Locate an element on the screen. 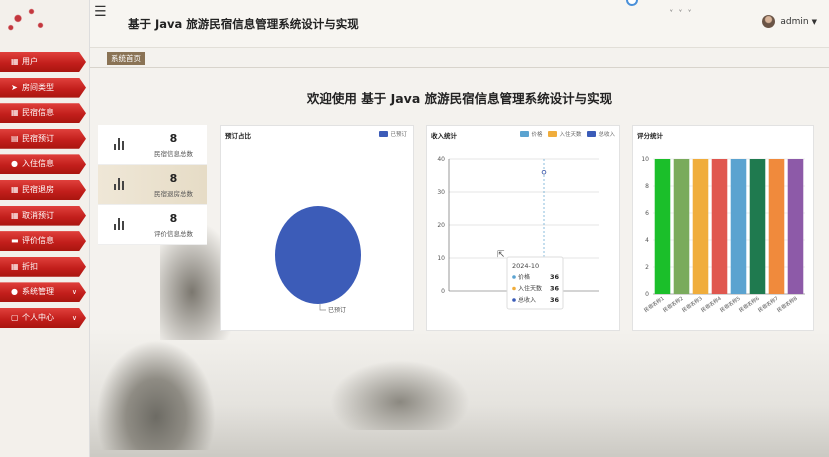 The height and width of the screenshot is (457, 829). window-icon: ▢ is located at coordinates (15, 317).